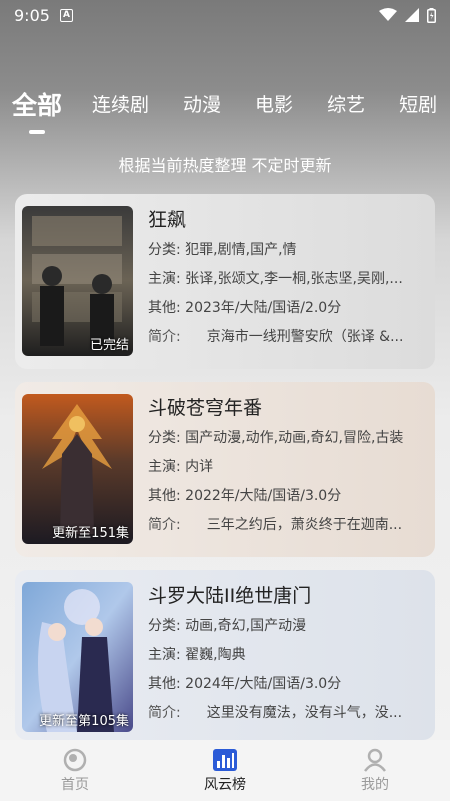 This screenshot has width=450, height=801. I want to click on ranking-subtitle: 根据当前热度整理 不定时更新, so click(225, 165).